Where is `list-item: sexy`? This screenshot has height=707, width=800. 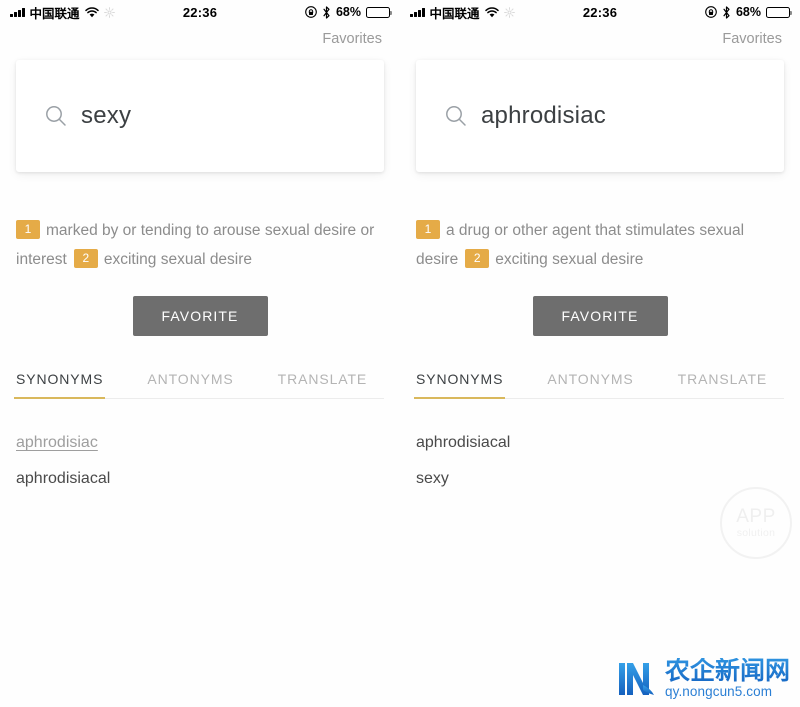
list-item: sexy is located at coordinates (600, 479).